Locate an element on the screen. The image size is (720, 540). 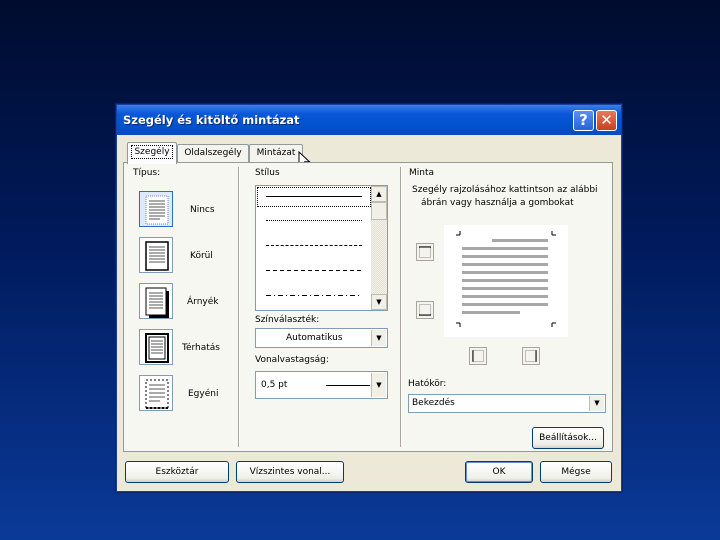
left-border-button is located at coordinates (478, 356).